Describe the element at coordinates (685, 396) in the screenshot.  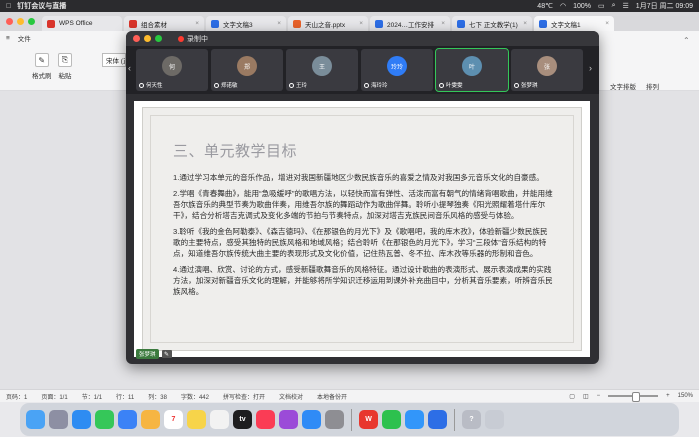
I see `zoom-level: 150%` at that location.